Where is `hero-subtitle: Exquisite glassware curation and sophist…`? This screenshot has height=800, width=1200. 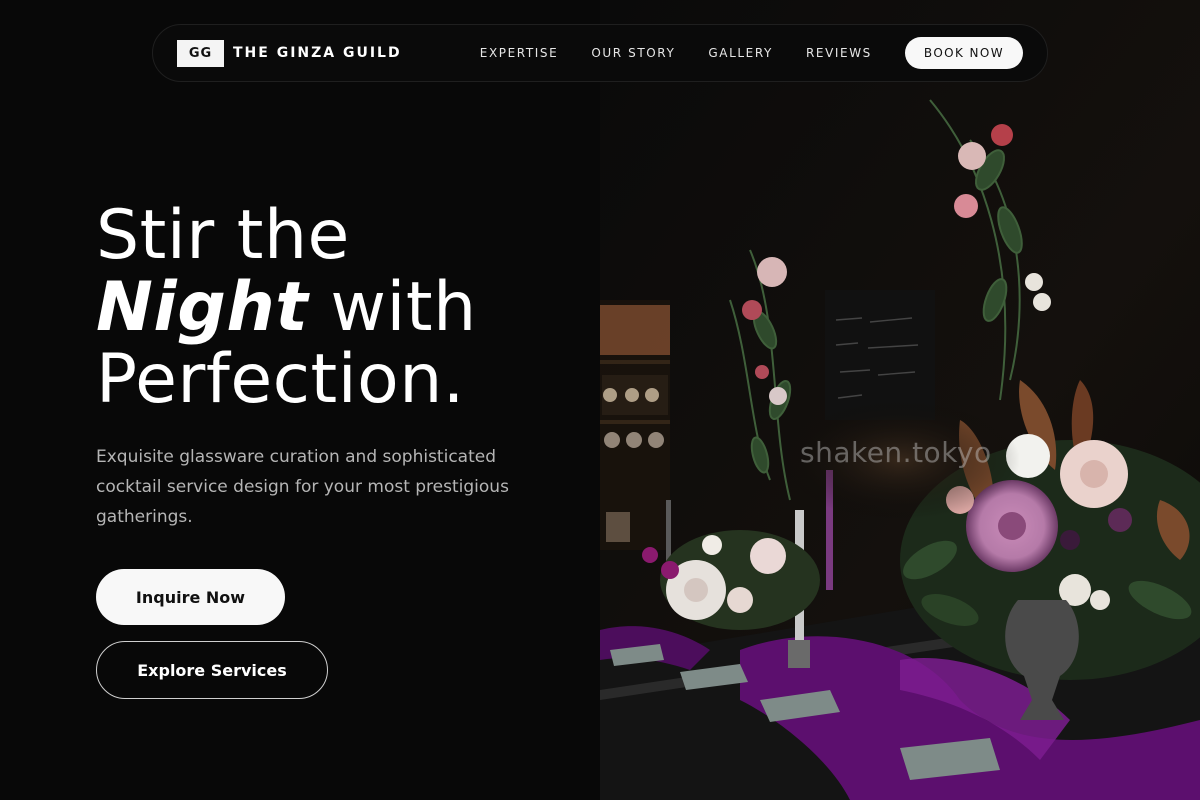
hero-subtitle: Exquisite glassware curation and sophist… is located at coordinates (302, 487).